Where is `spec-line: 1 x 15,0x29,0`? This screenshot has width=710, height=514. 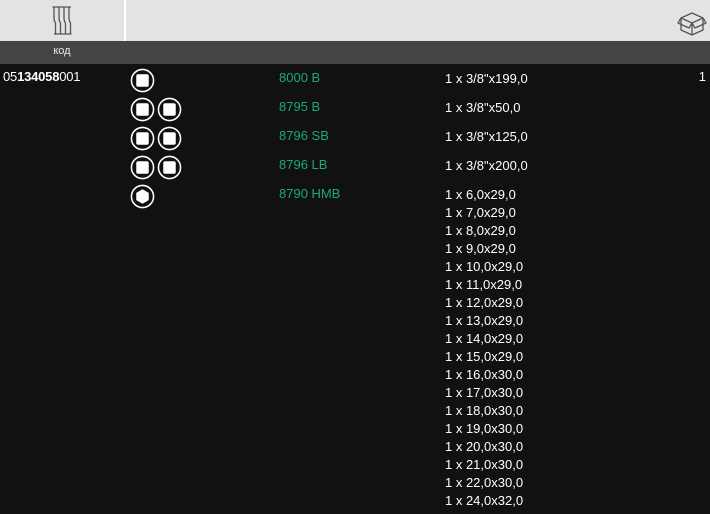 spec-line: 1 x 15,0x29,0 is located at coordinates (484, 356).